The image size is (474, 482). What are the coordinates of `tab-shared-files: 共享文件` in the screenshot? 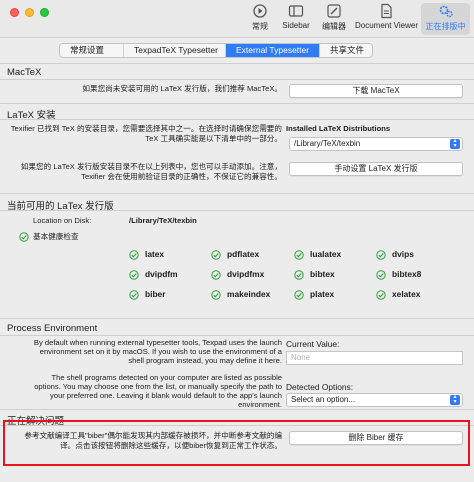 It's located at (346, 50).